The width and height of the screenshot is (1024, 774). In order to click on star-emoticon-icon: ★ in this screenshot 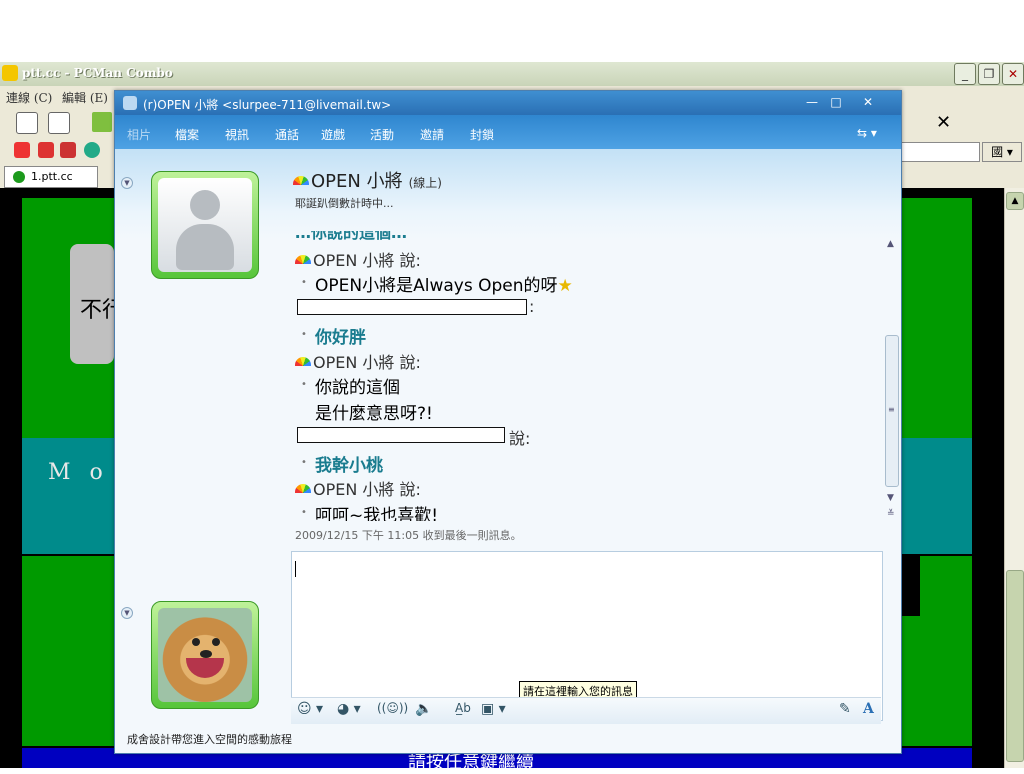, I will do `click(565, 286)`.